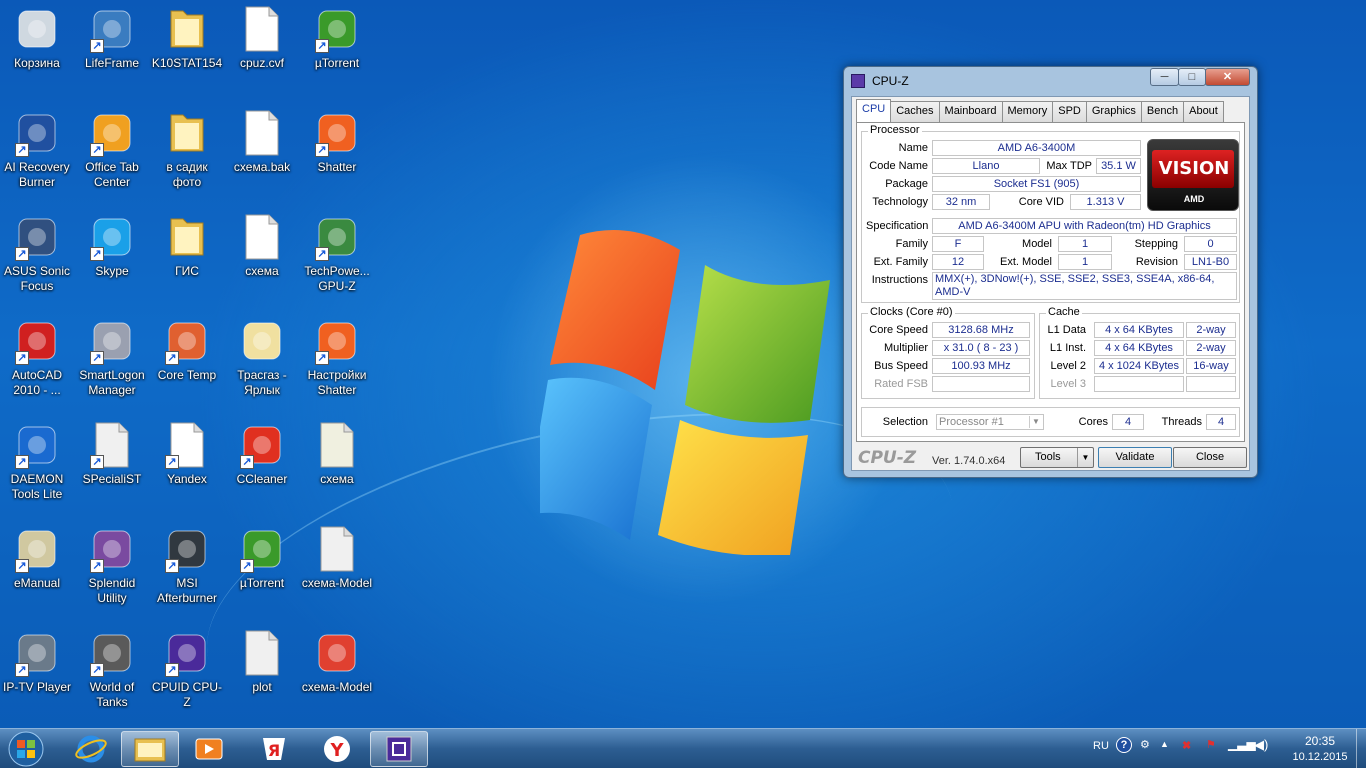 This screenshot has height=768, width=1366. I want to click on desktop-icon-schema-bak-file: схема.bak, so click(262, 142).